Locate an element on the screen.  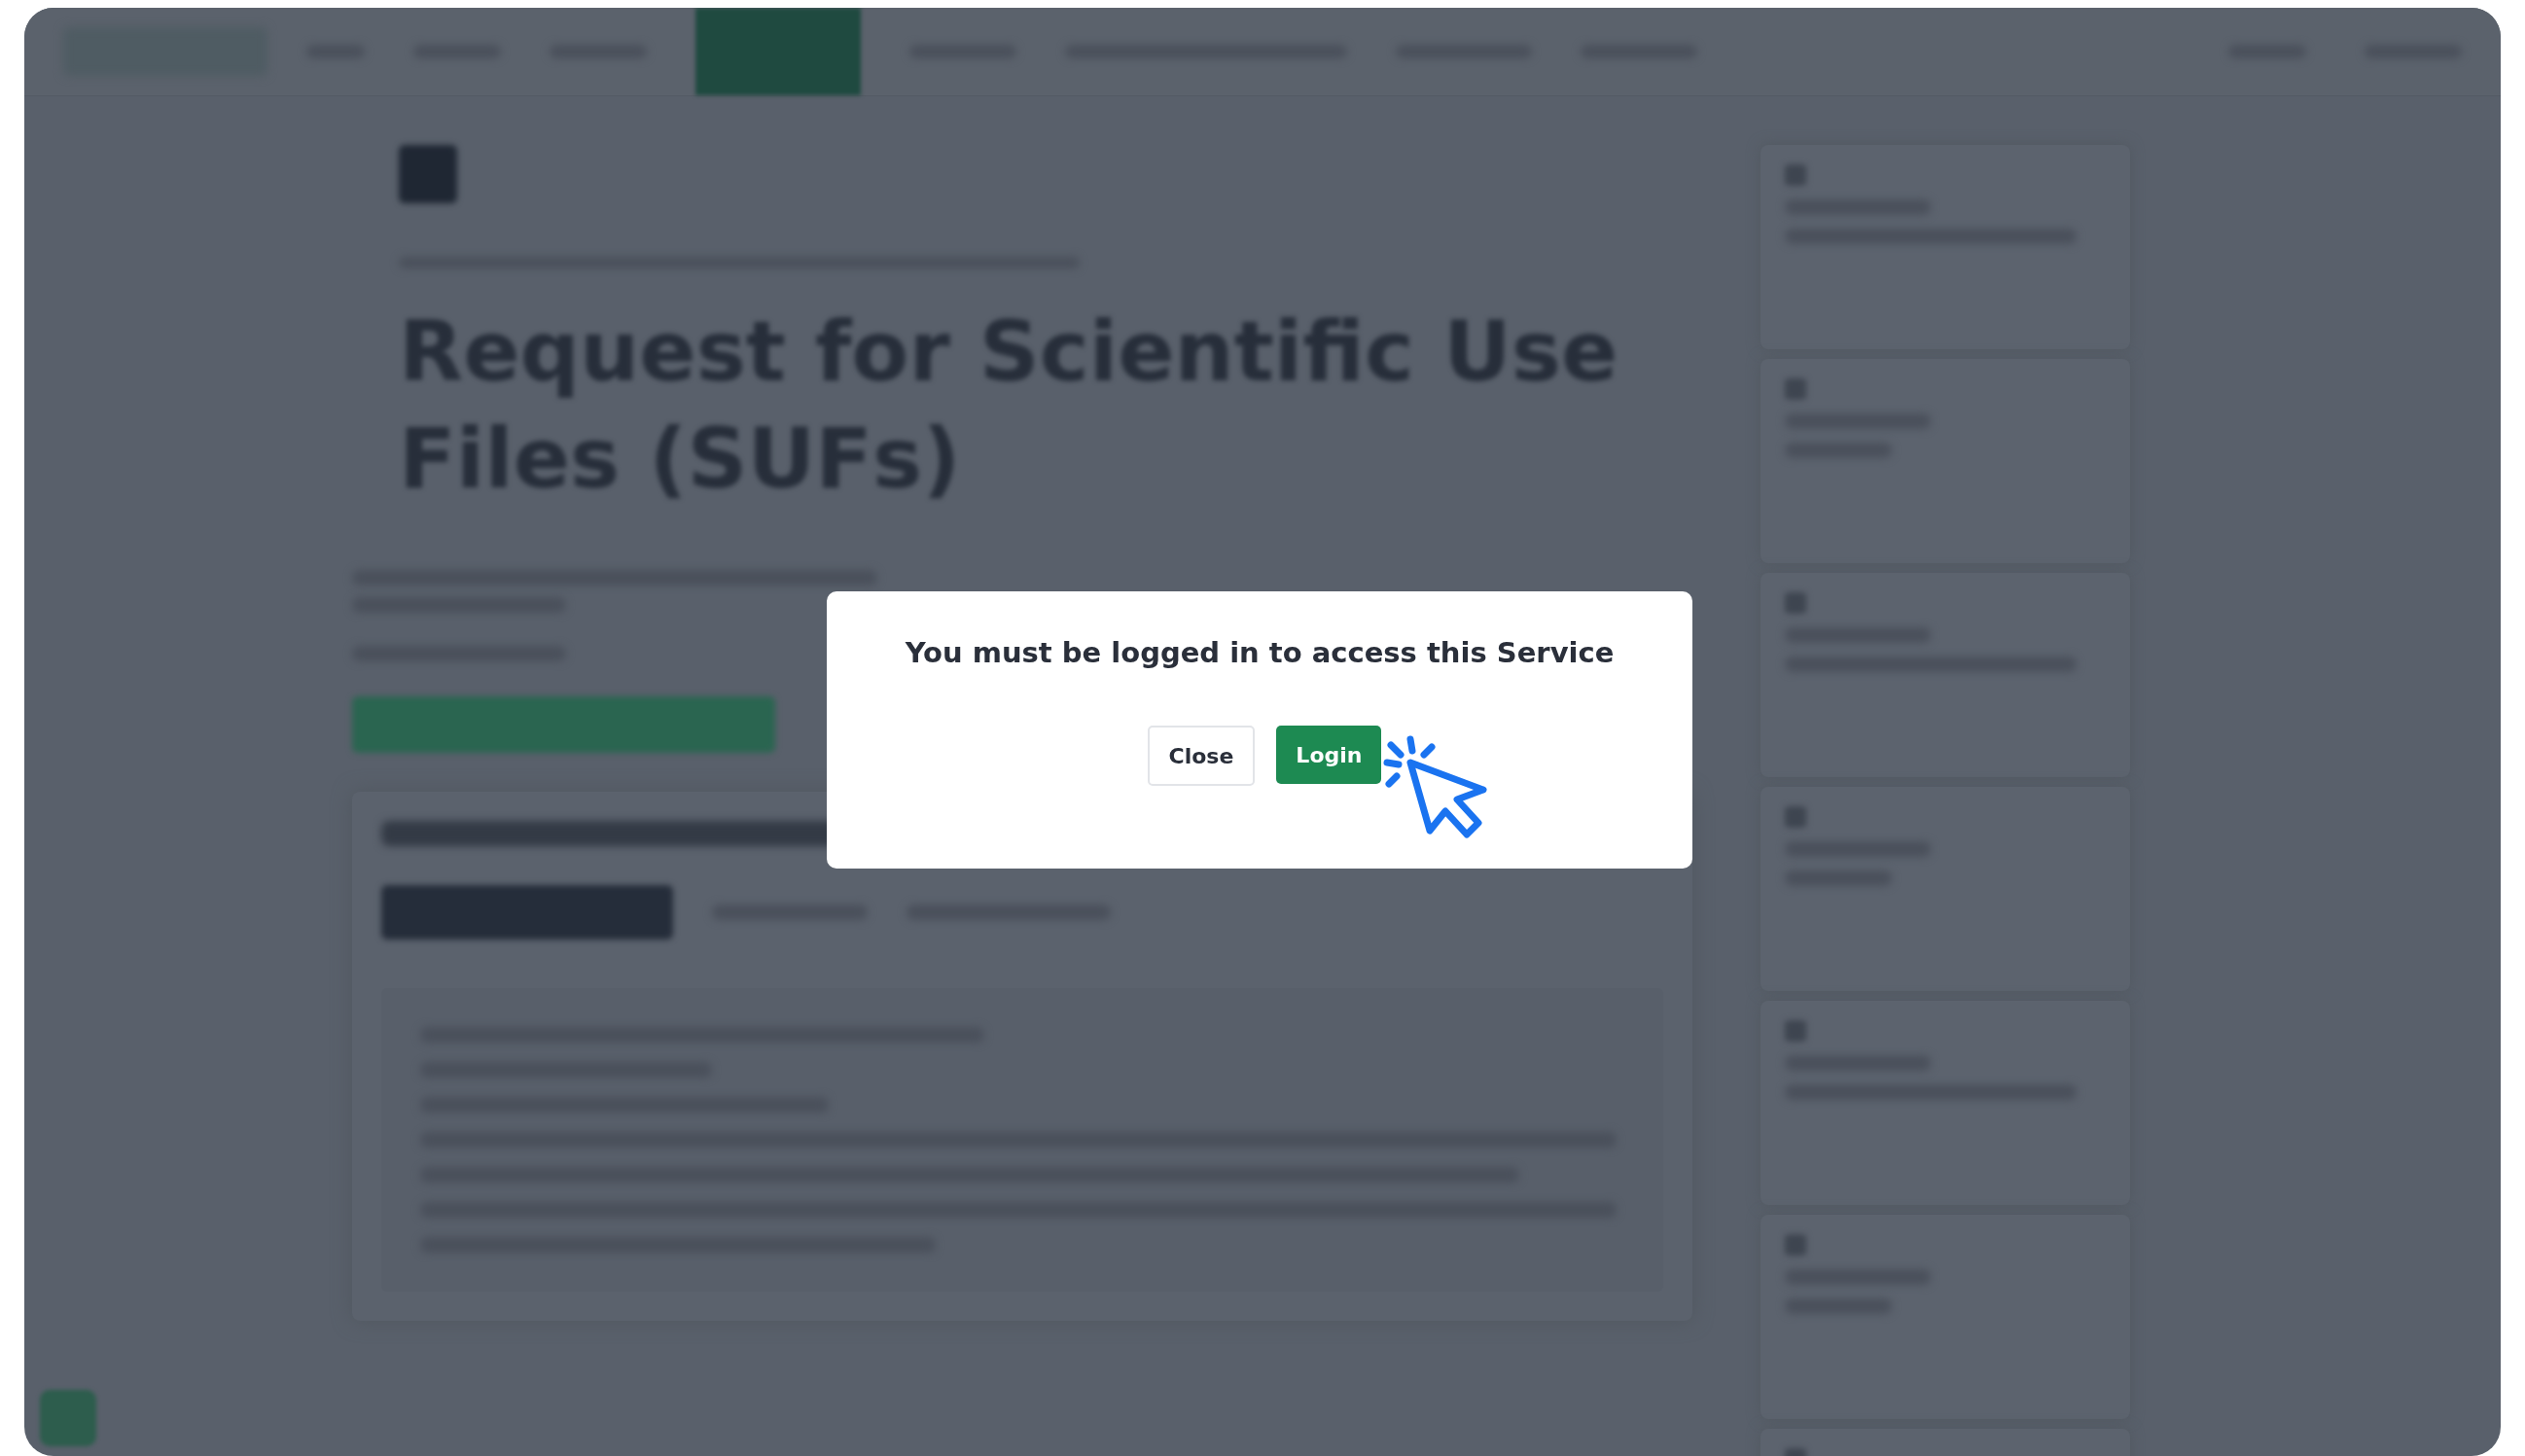
dialog-message: You must be logged in to access this Service is located at coordinates (1260, 652).